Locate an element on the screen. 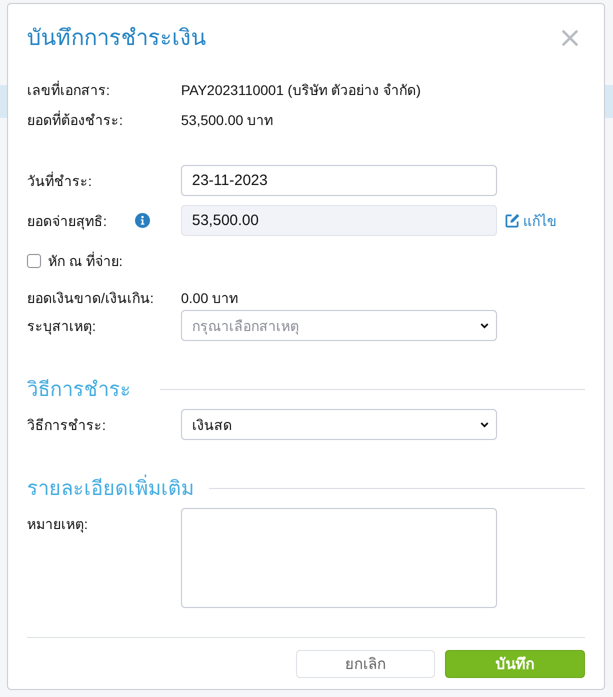  field-label: หมายเหตุ: is located at coordinates (57, 525).